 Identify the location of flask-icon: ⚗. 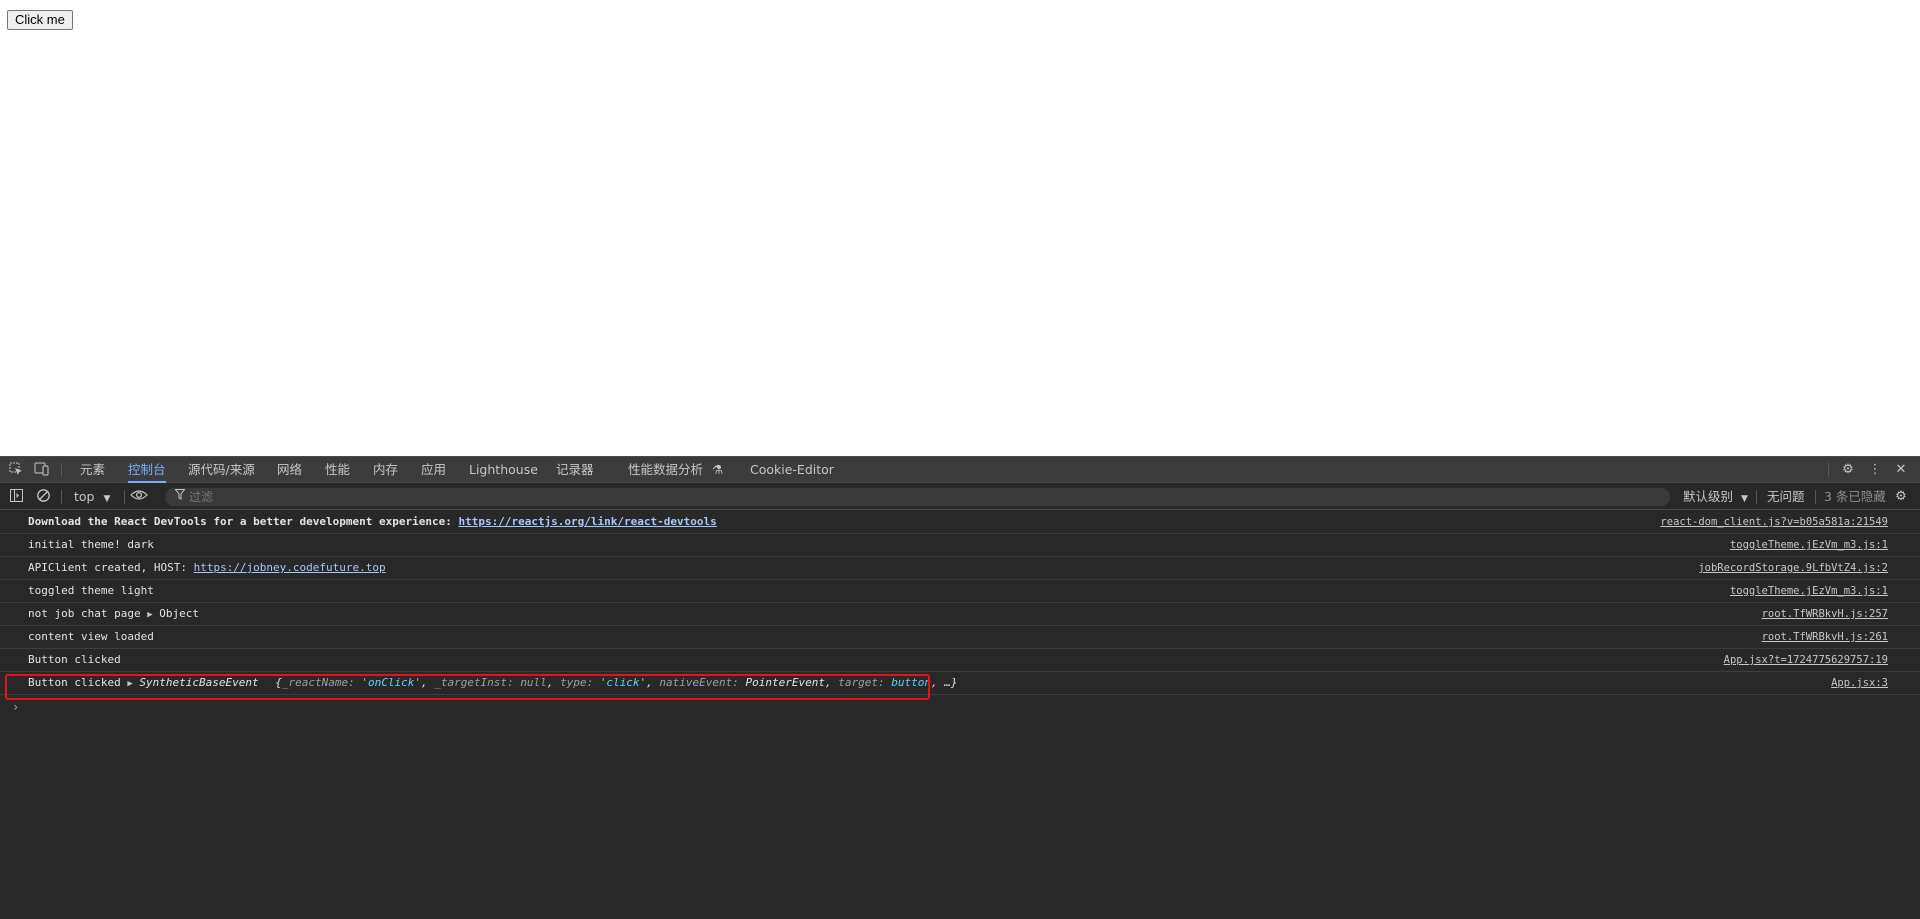
(718, 469).